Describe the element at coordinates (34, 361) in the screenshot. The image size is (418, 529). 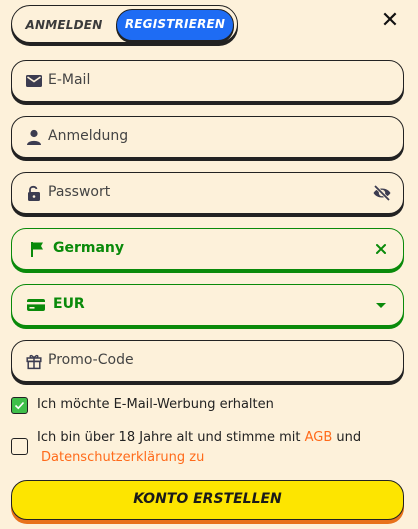
I see `gift-icon` at that location.